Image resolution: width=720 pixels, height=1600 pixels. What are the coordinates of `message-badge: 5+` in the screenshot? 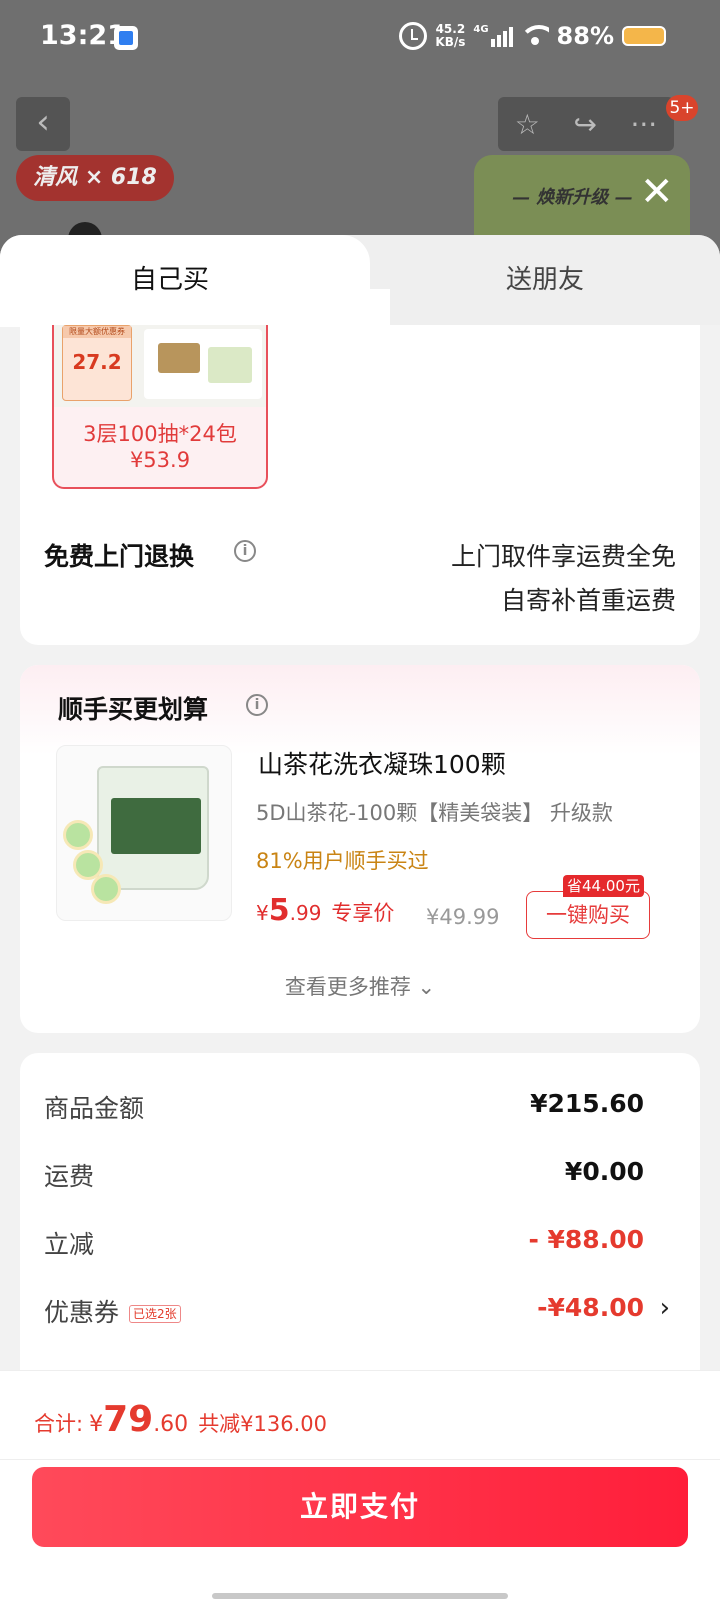 It's located at (682, 108).